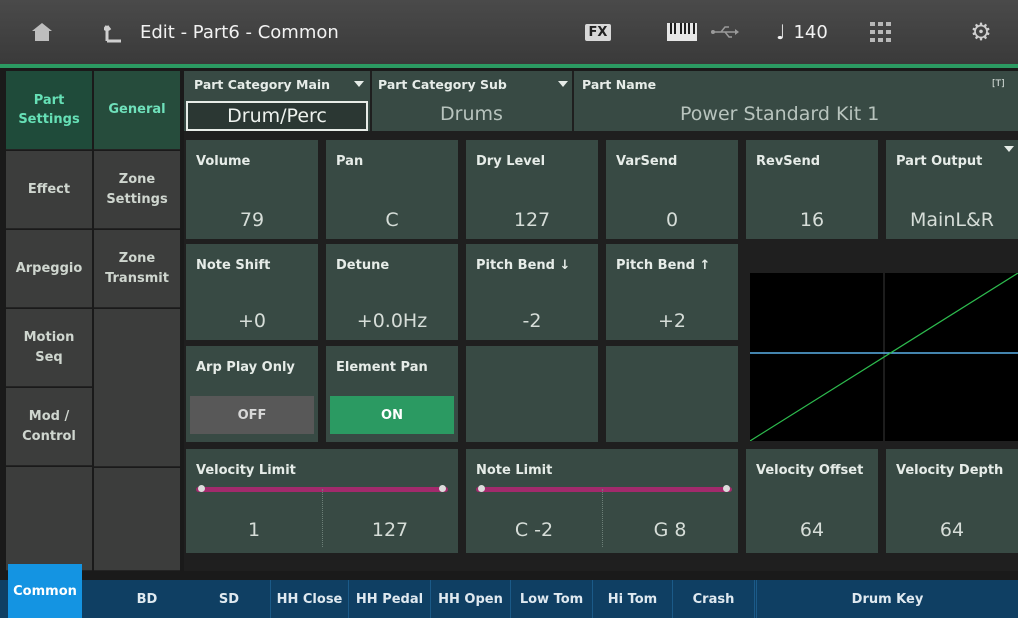  I want to click on fx-button: FX, so click(598, 32).